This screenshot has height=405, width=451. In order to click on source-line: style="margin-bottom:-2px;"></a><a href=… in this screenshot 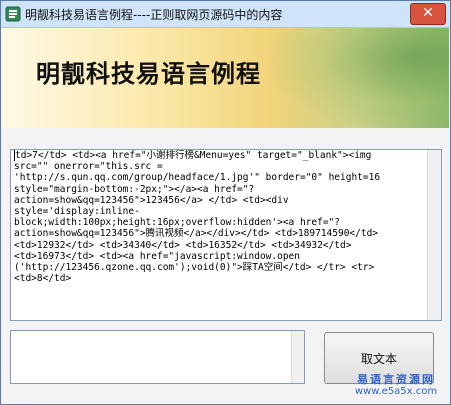, I will do `click(134, 189)`.